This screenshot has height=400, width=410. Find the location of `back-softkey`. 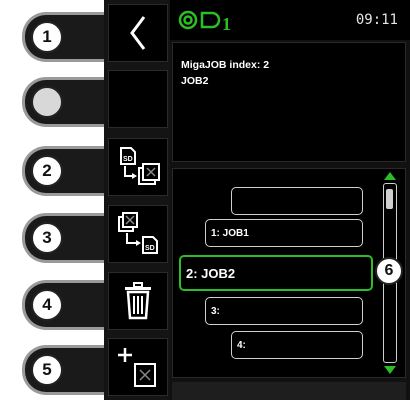

back-softkey is located at coordinates (138, 33).